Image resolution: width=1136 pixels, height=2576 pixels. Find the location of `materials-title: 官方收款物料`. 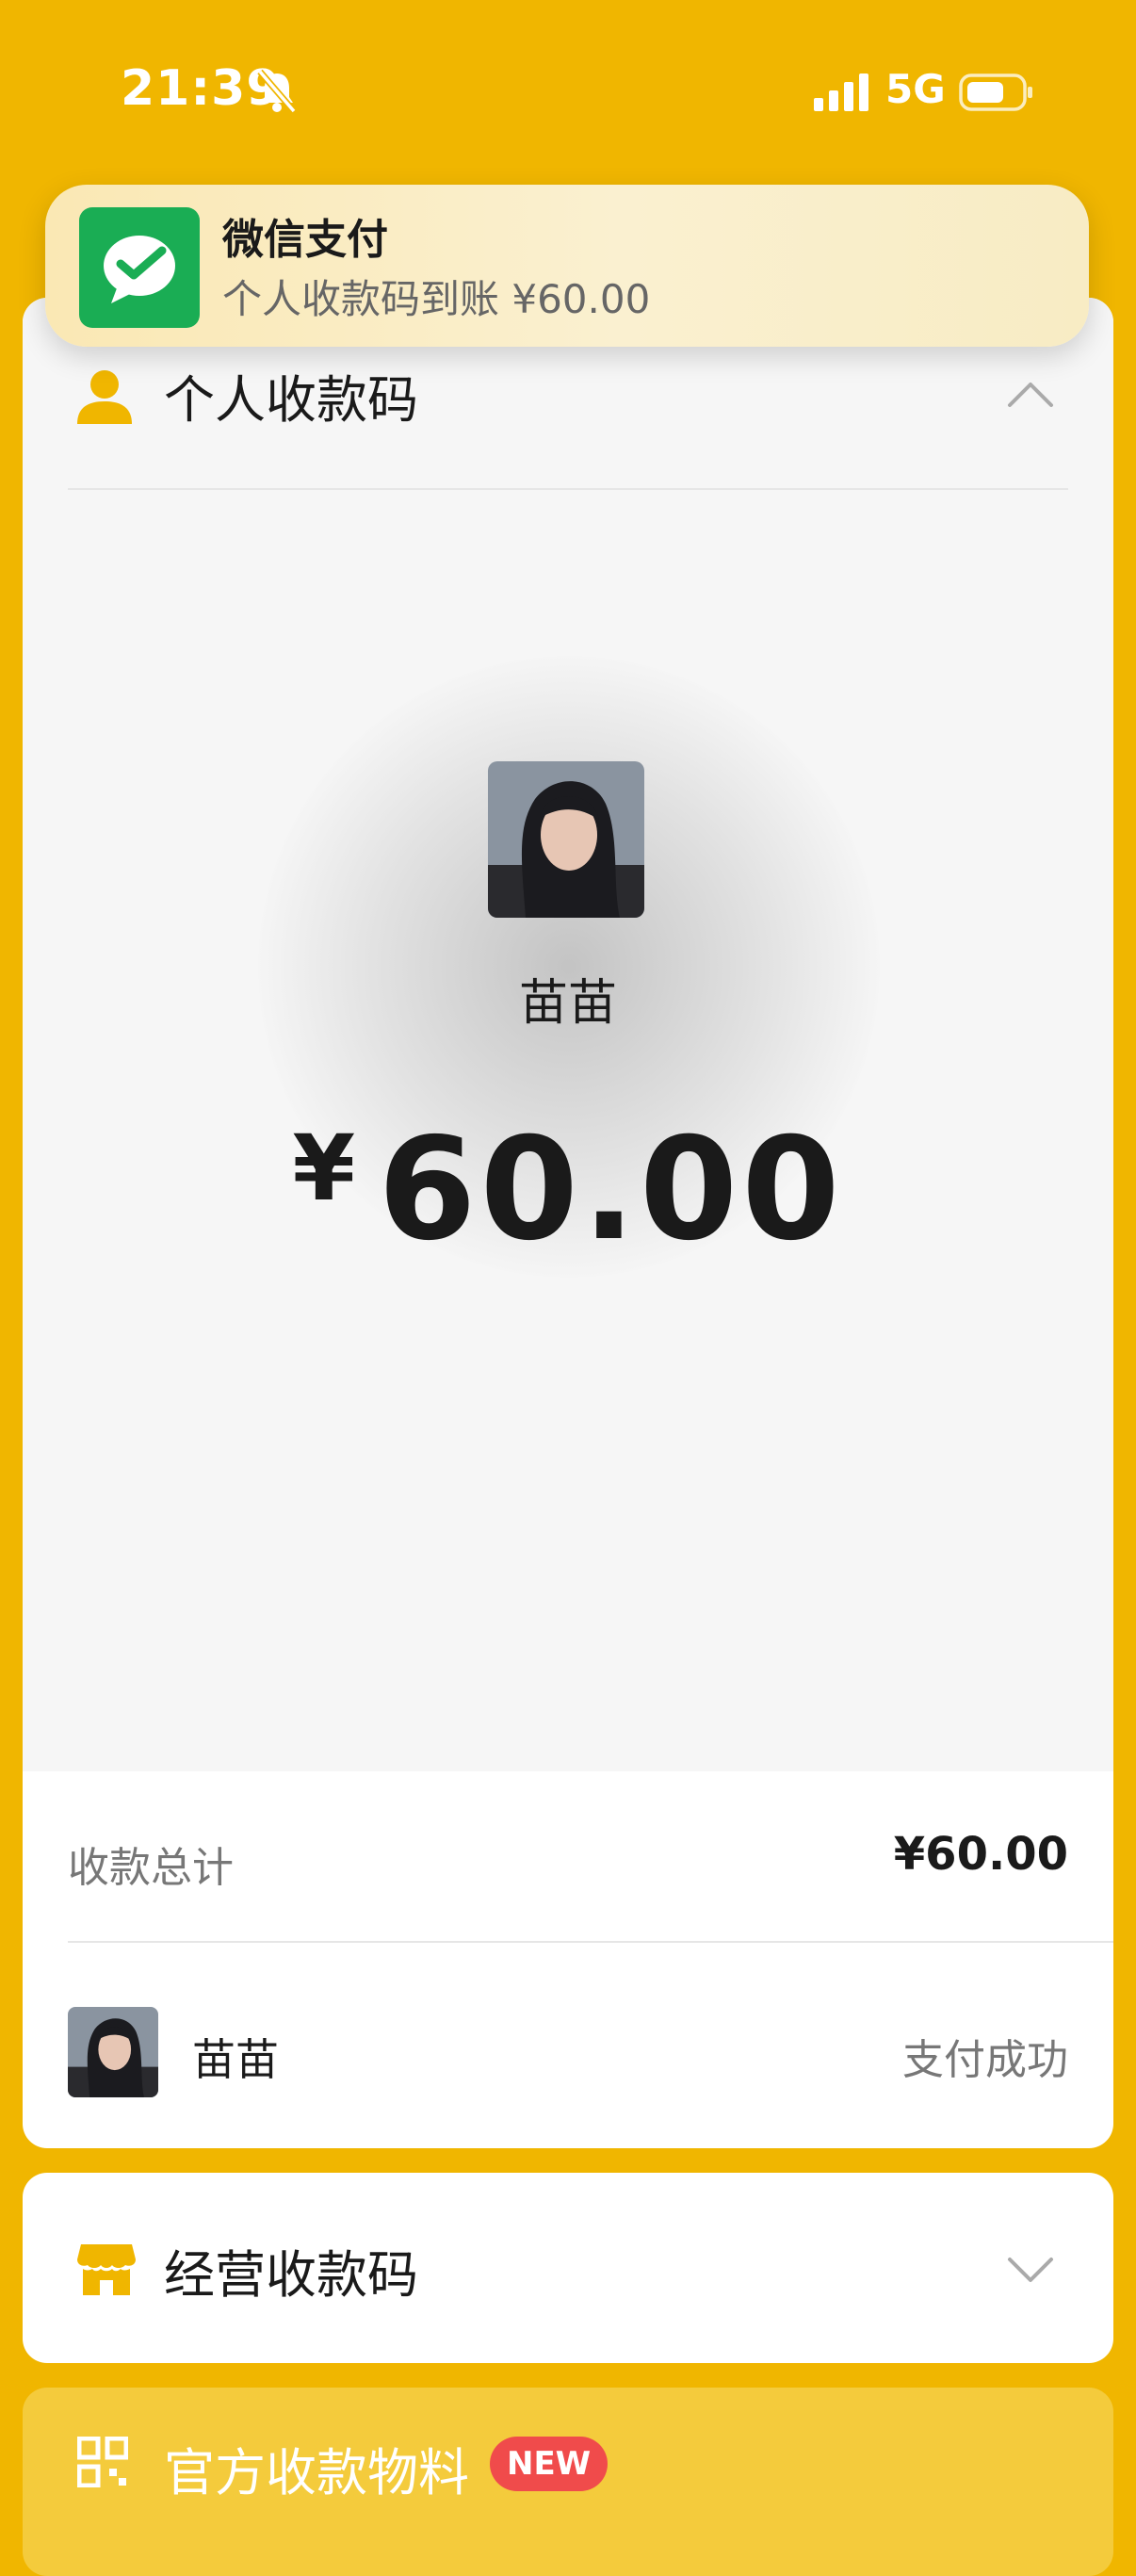

materials-title: 官方收款物料 is located at coordinates (317, 2473).